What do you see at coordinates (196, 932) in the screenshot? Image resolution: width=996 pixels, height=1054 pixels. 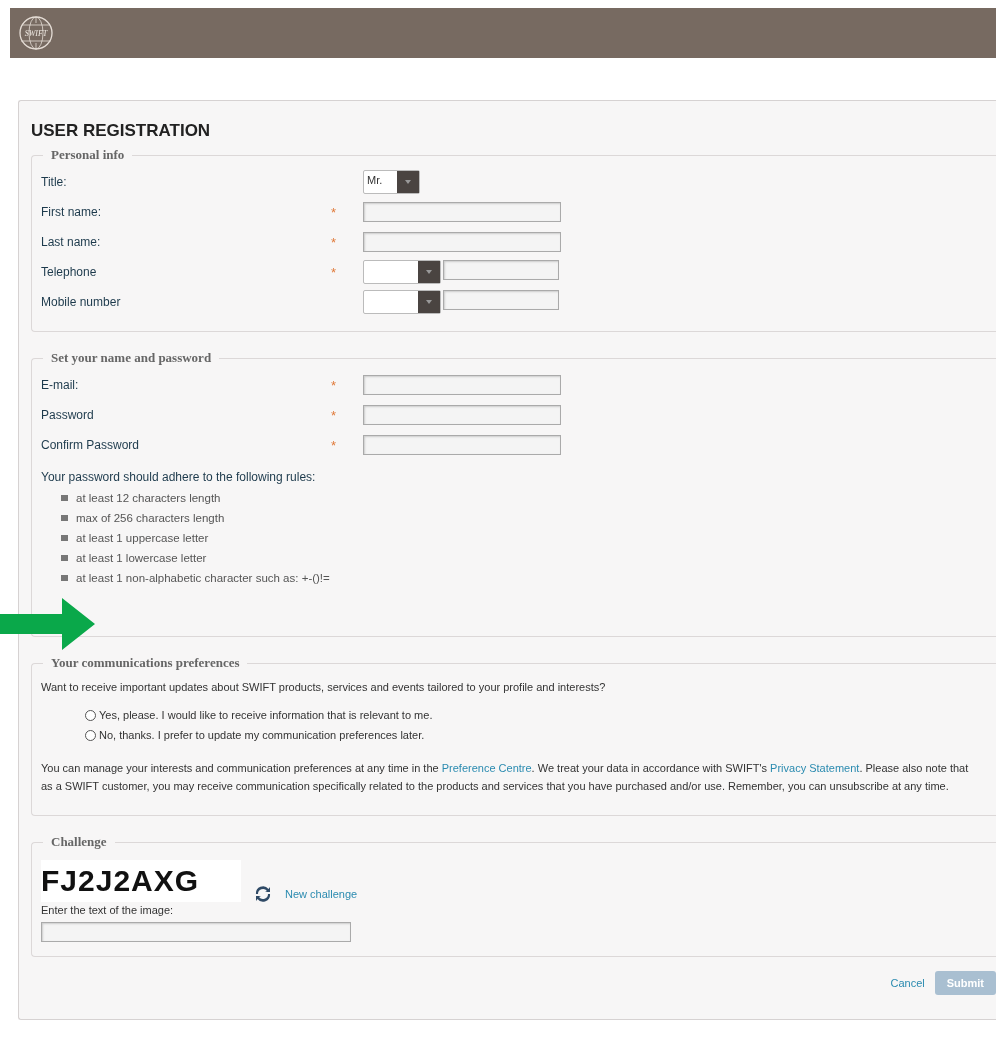 I see `captcha-field` at bounding box center [196, 932].